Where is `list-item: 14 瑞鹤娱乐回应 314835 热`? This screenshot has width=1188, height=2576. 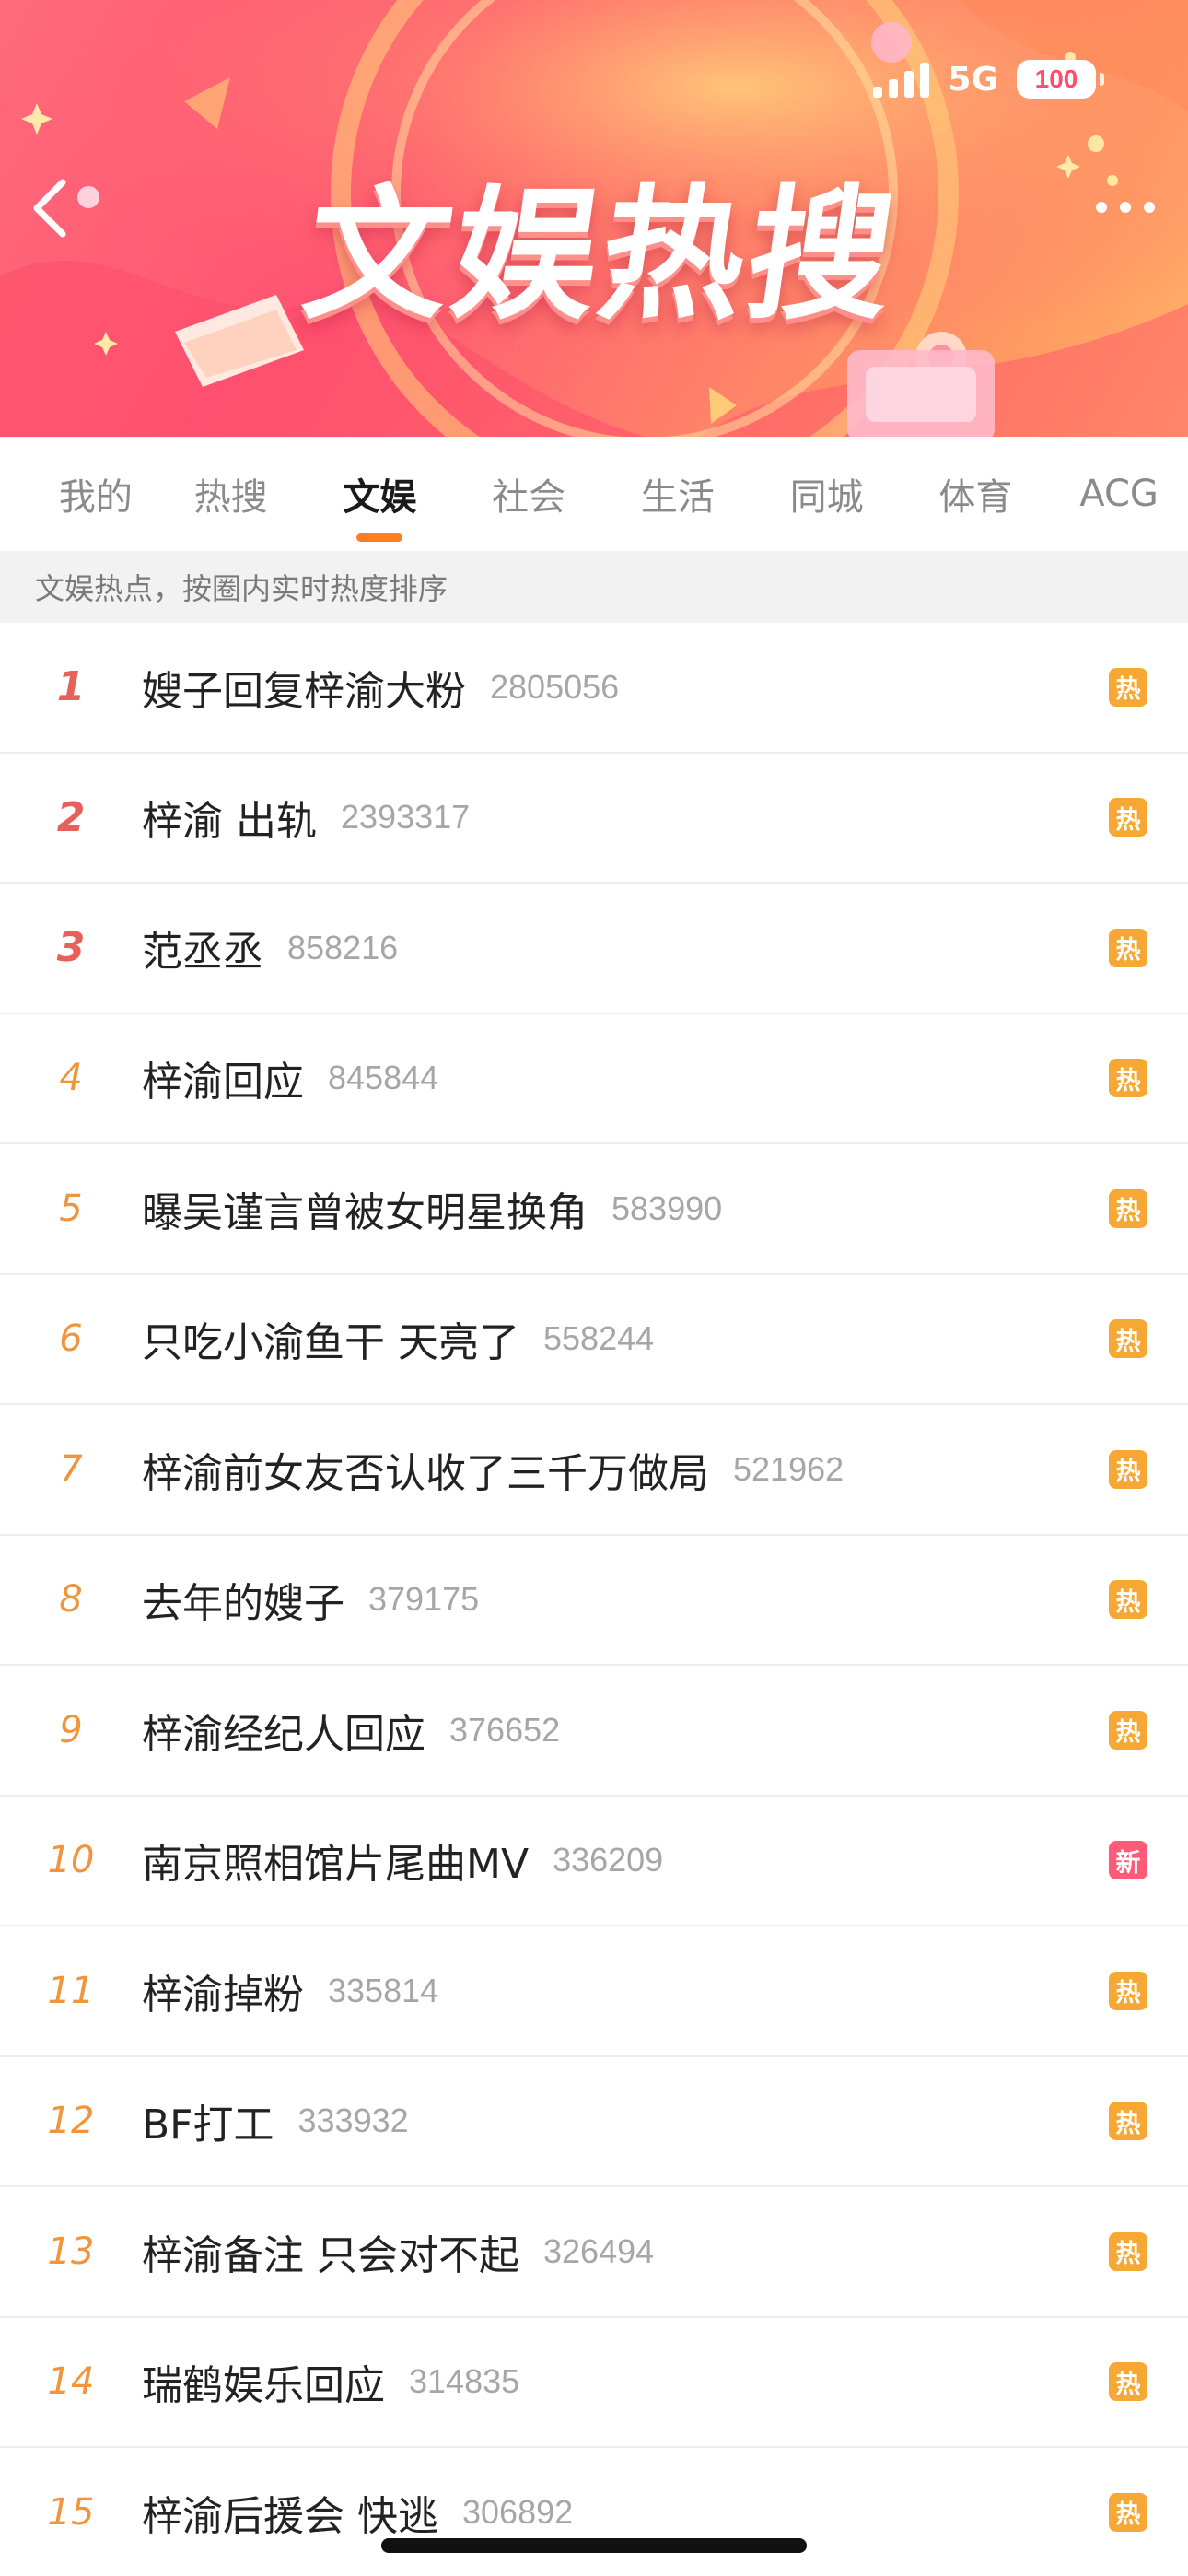
list-item: 14 瑞鹤娱乐回应 314835 热 is located at coordinates (594, 2383).